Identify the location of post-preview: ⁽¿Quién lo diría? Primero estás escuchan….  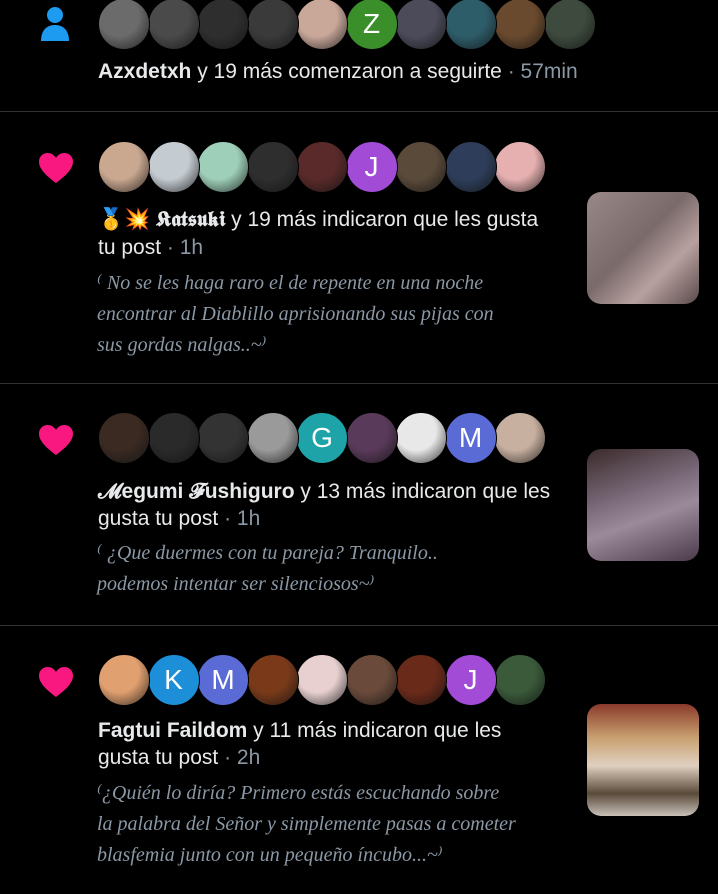
(306, 824).